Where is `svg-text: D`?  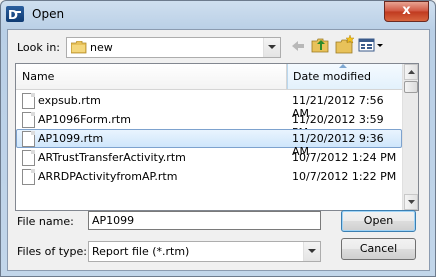 svg-text: D is located at coordinates (13, 14).